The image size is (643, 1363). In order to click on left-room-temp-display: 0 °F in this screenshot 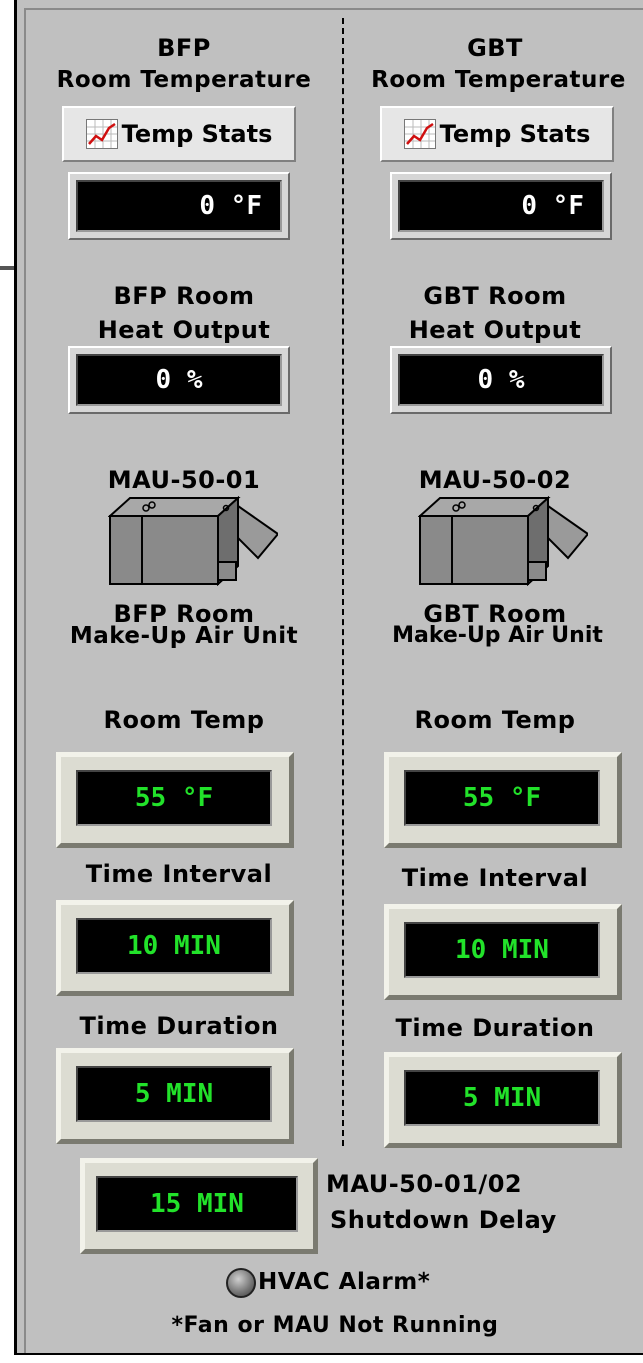, I will do `click(179, 206)`.